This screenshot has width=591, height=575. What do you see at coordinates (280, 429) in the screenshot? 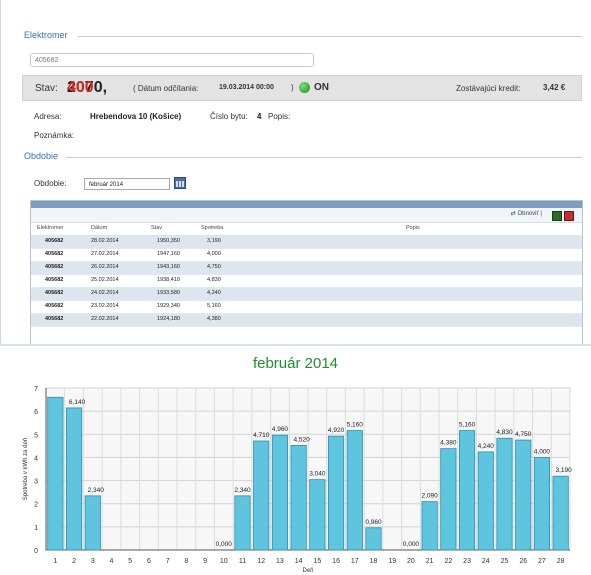
I see `data-label: 4,960` at bounding box center [280, 429].